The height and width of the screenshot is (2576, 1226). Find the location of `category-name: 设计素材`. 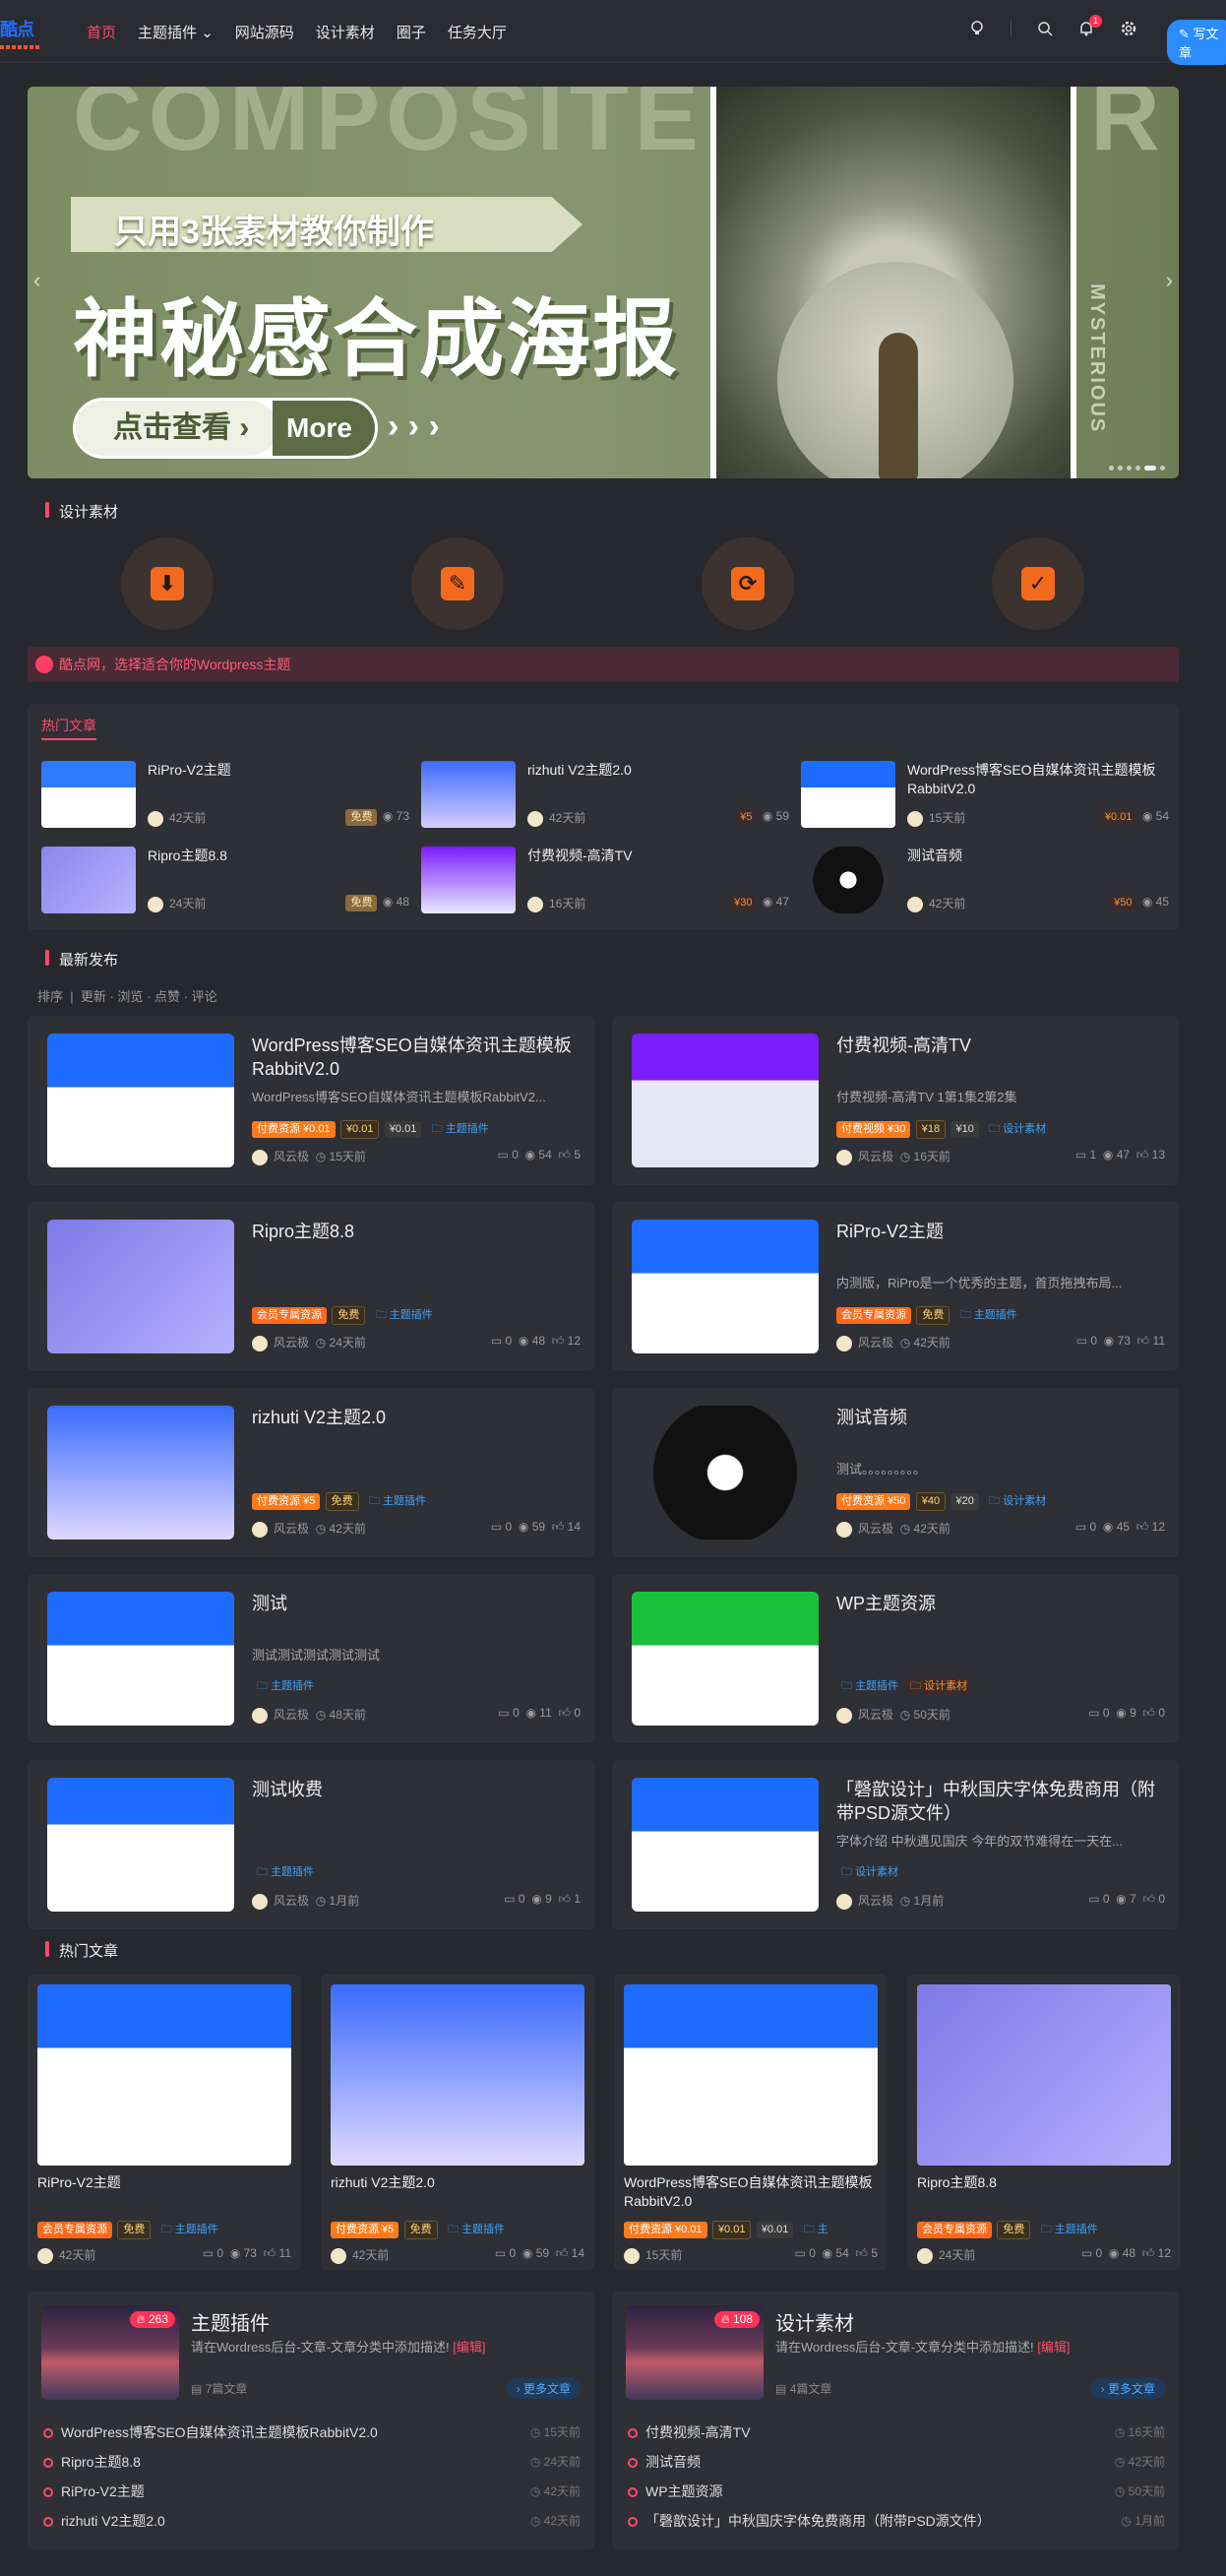

category-name: 设计素材 is located at coordinates (814, 2321).